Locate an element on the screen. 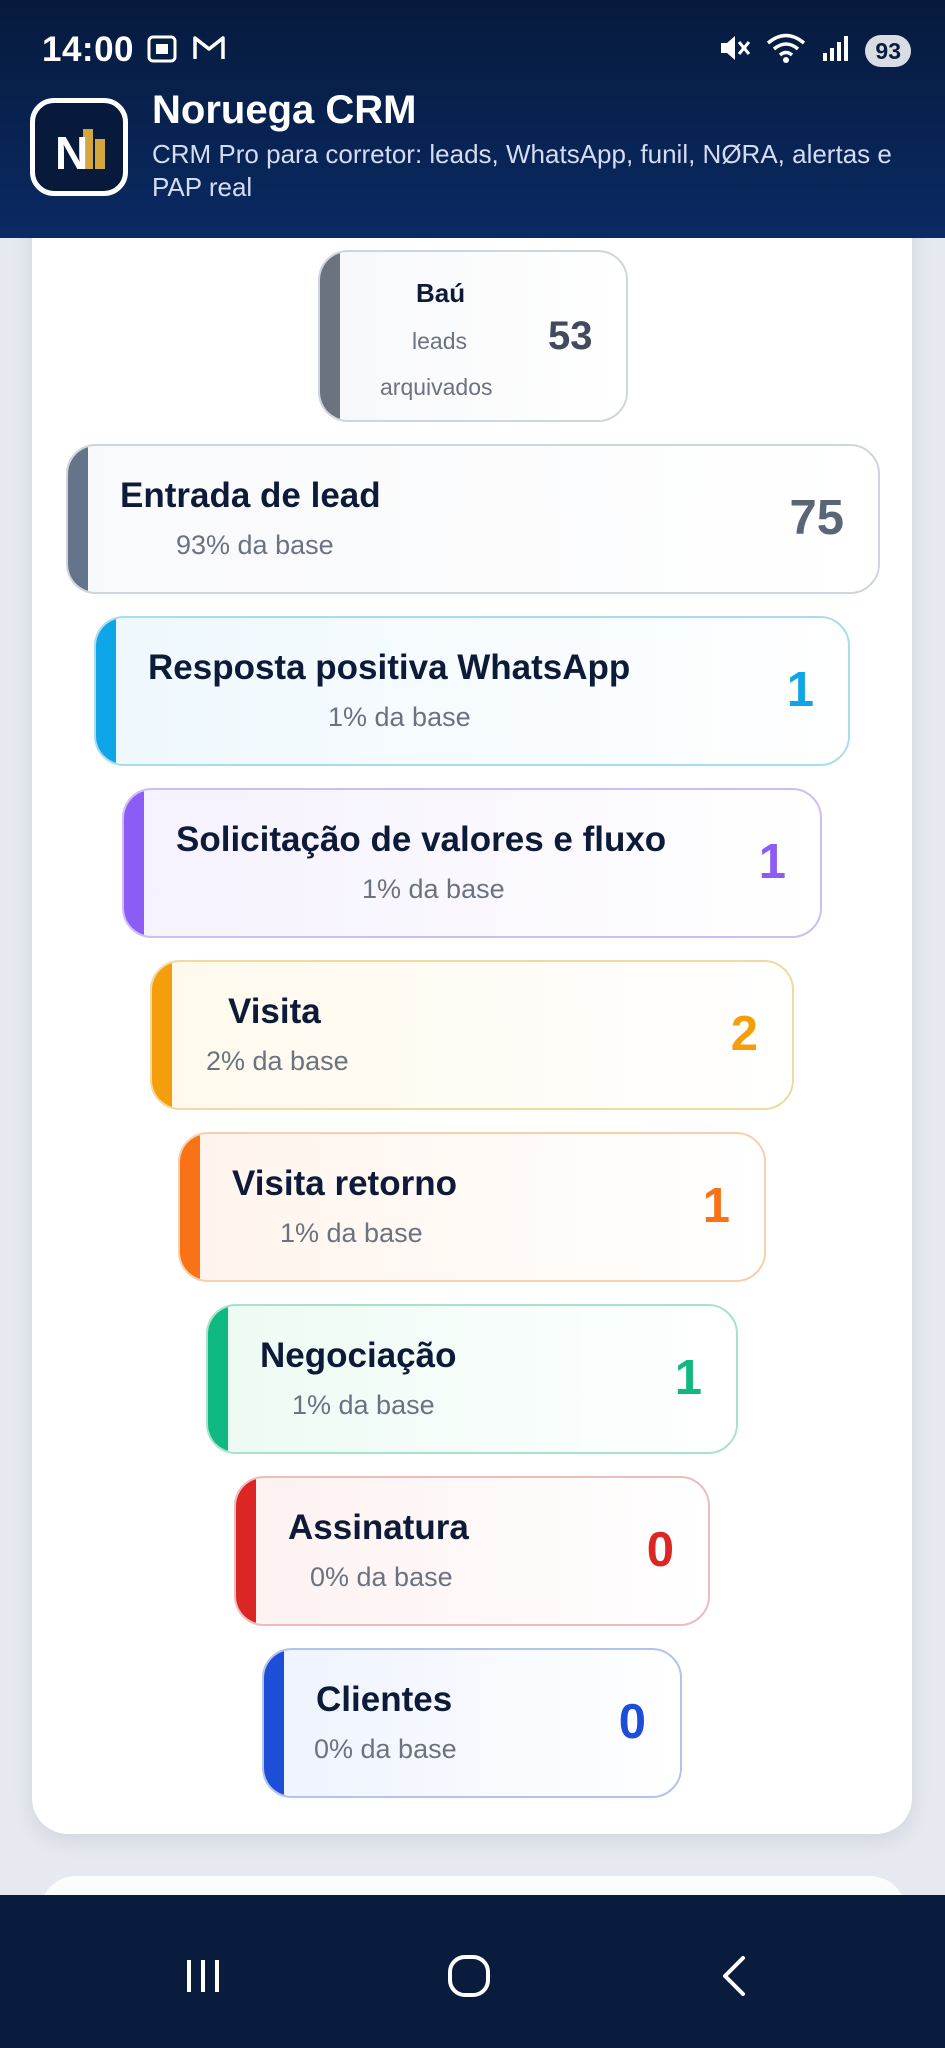 This screenshot has height=2048, width=945. mute-icon is located at coordinates (734, 50).